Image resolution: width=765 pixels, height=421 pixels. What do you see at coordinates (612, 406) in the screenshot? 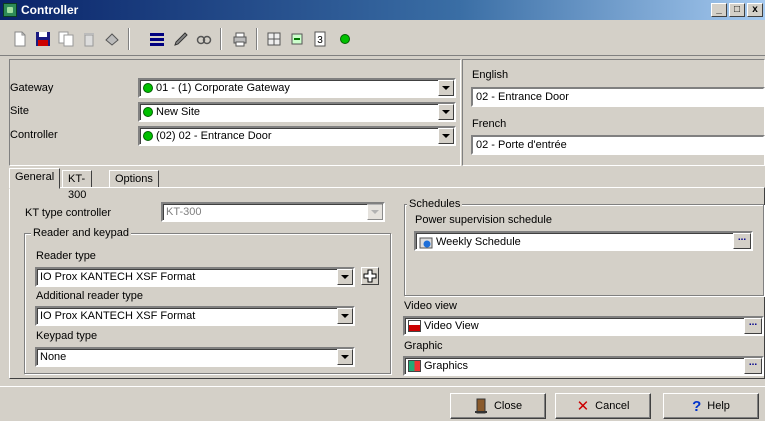
I see `cancel-button-label: Cancel` at bounding box center [612, 406].